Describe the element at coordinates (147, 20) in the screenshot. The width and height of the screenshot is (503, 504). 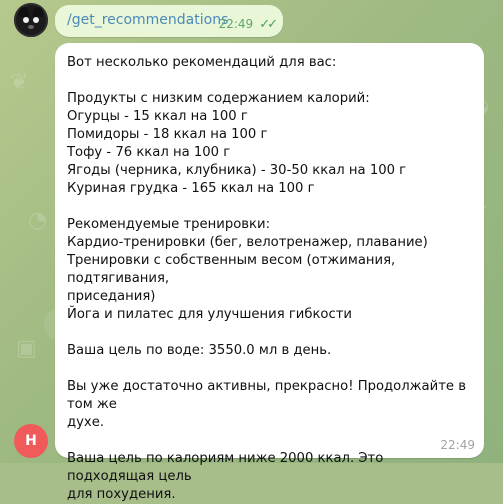
I see `command-link: /get_recommendations` at that location.